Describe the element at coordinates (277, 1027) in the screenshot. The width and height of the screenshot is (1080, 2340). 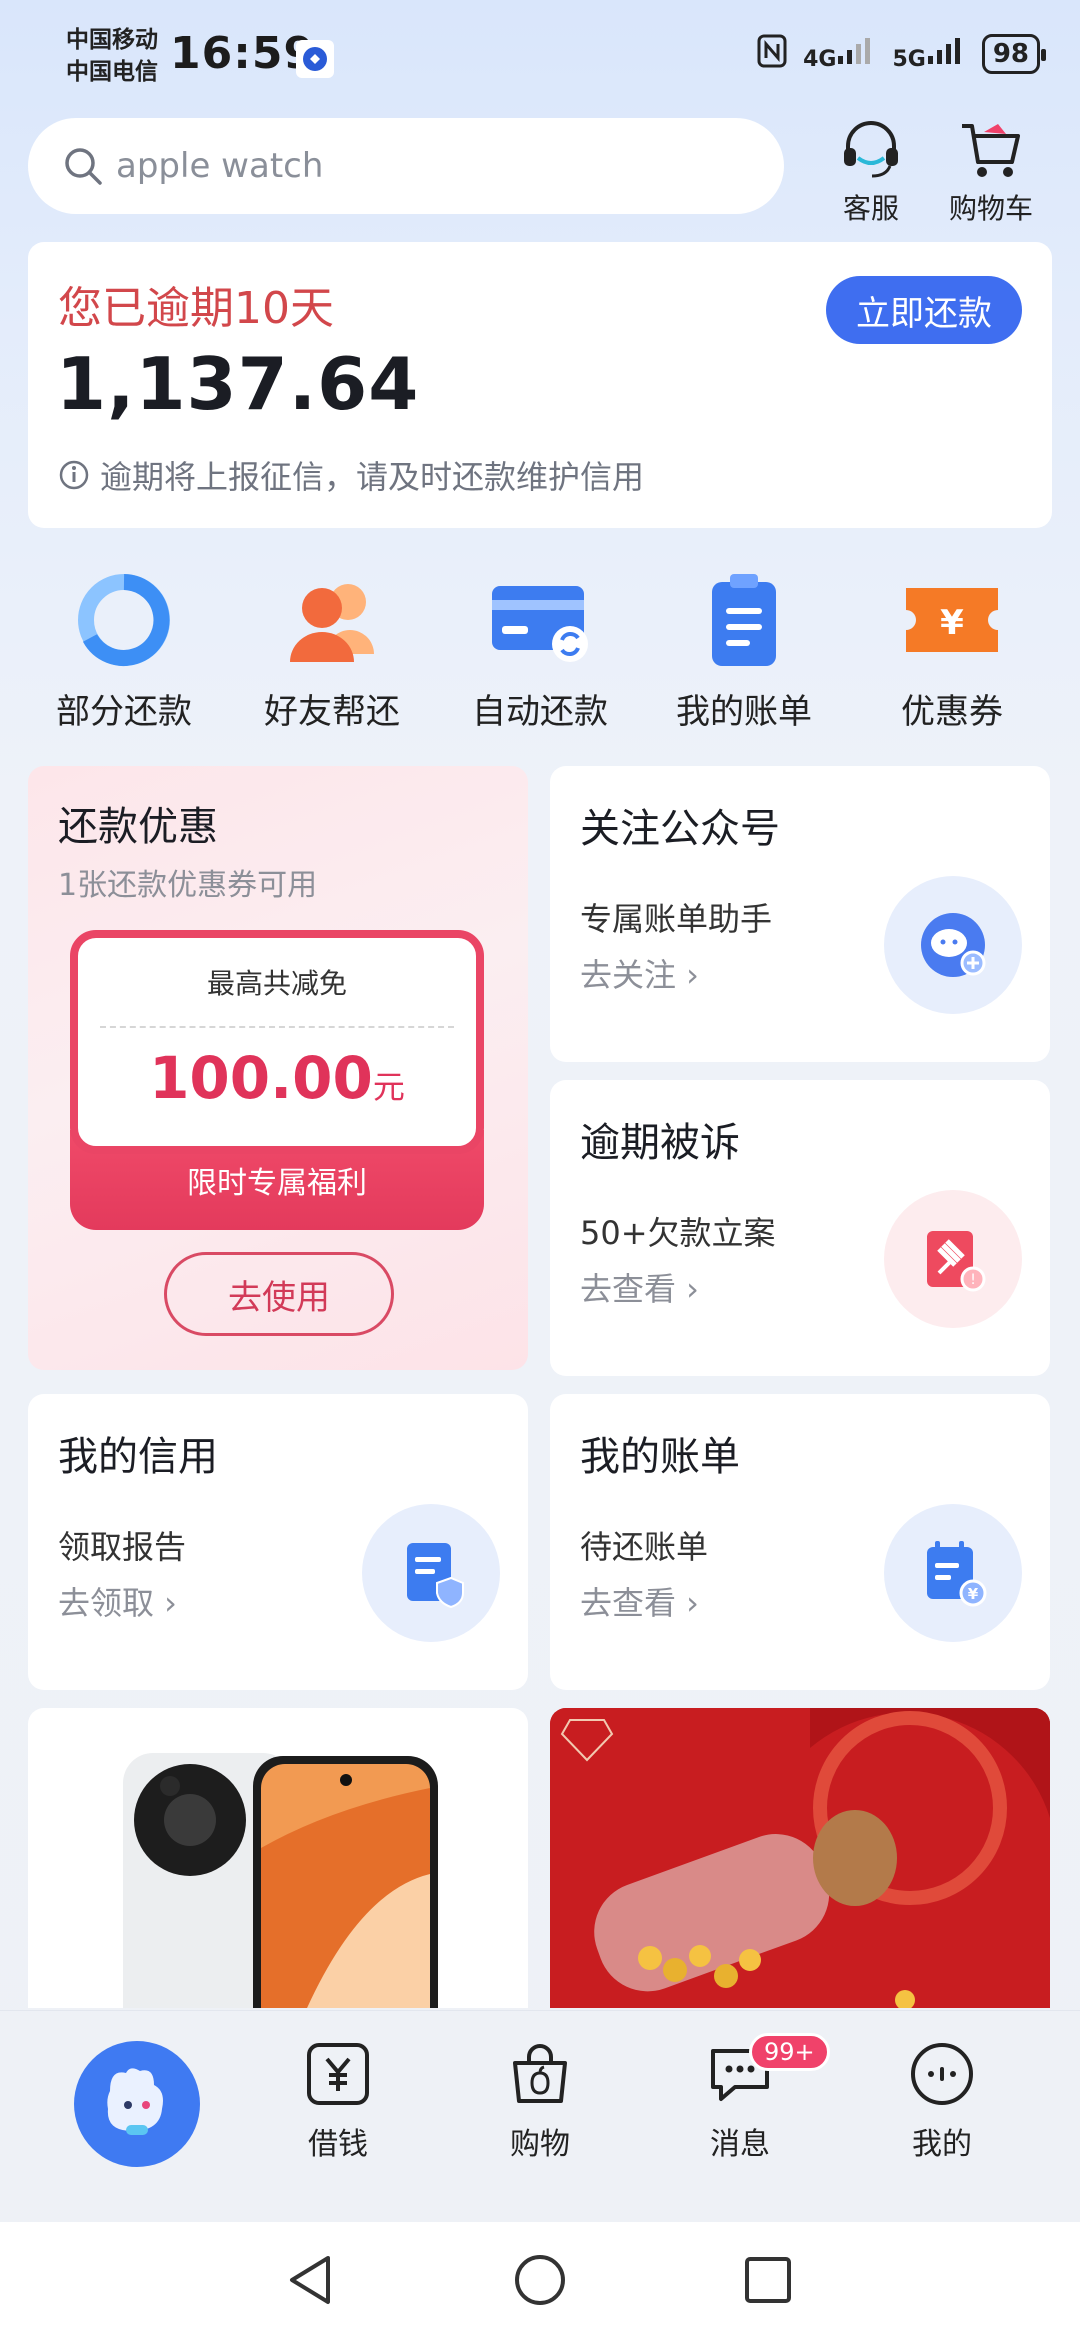
I see `coupon-divider` at that location.